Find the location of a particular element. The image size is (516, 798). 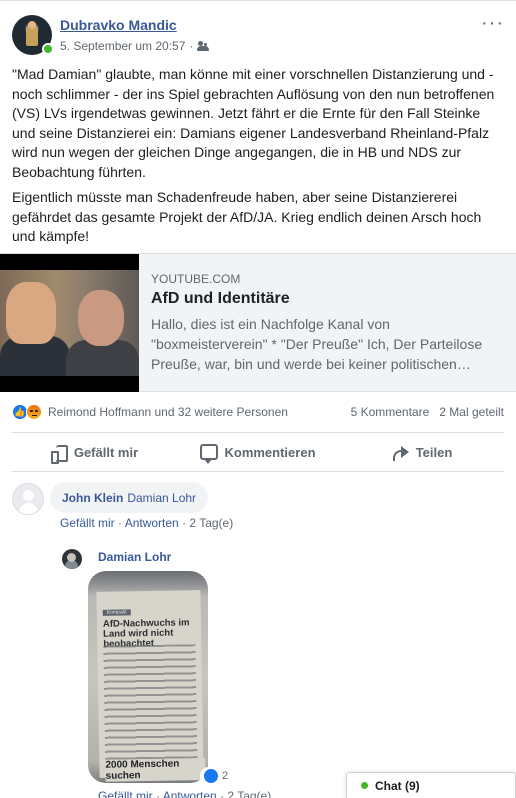

reaction-counts: 5 Kommentare 2 Mal geteilt is located at coordinates (427, 412).